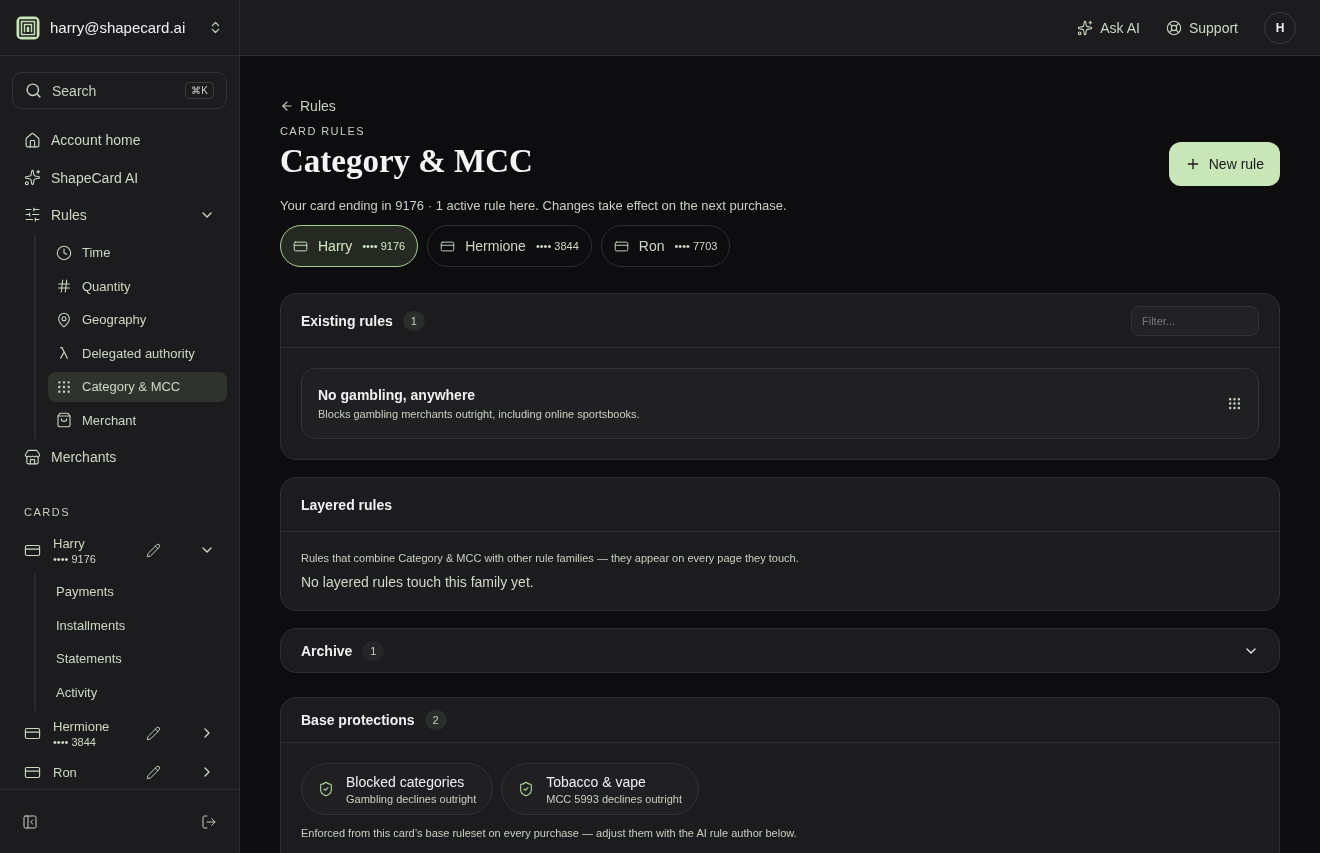 Image resolution: width=1320 pixels, height=853 pixels. Describe the element at coordinates (534, 205) in the screenshot. I see `page-subtitle: Your card ending in 9176 · 1 active rule here. Changes take effect on the next purchase.` at that location.